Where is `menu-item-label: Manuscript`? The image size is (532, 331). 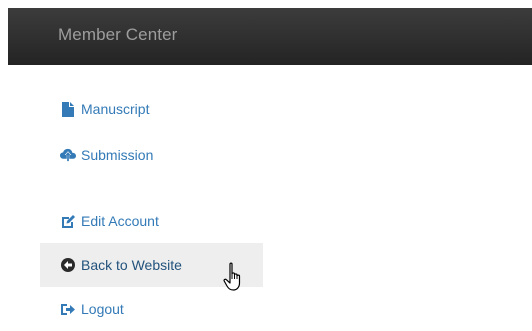
menu-item-label: Manuscript is located at coordinates (115, 109).